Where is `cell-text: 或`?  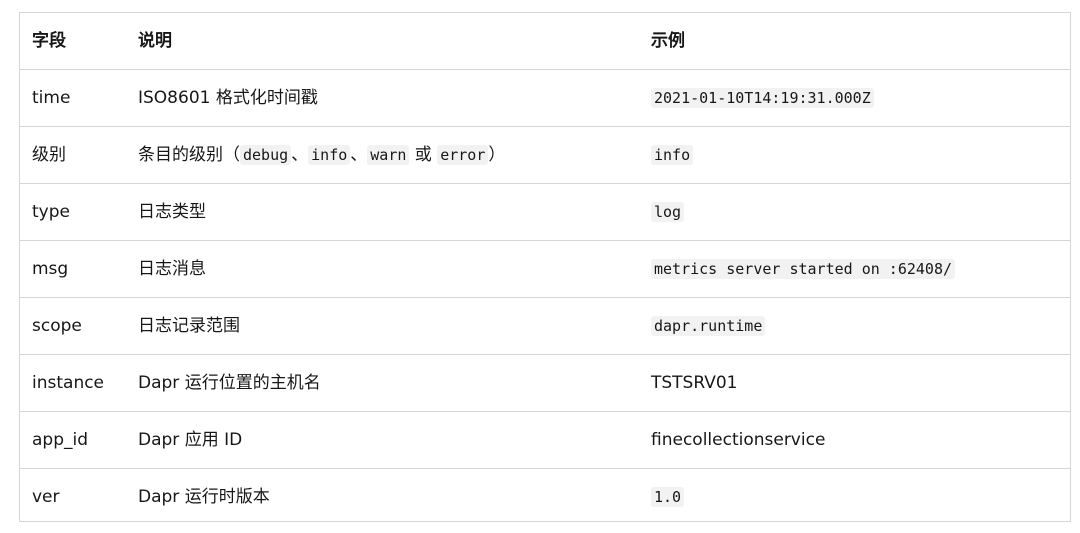 cell-text: 或 is located at coordinates (423, 155).